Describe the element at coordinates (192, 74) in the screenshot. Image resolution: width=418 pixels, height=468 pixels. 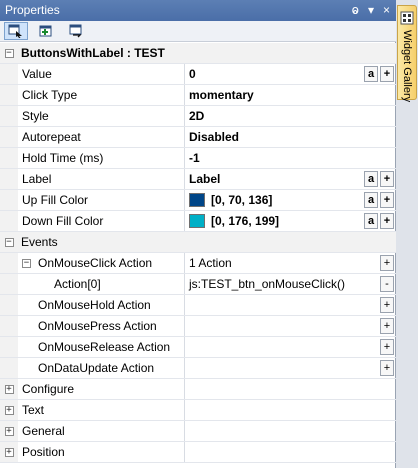
I see `value-text: 0` at that location.